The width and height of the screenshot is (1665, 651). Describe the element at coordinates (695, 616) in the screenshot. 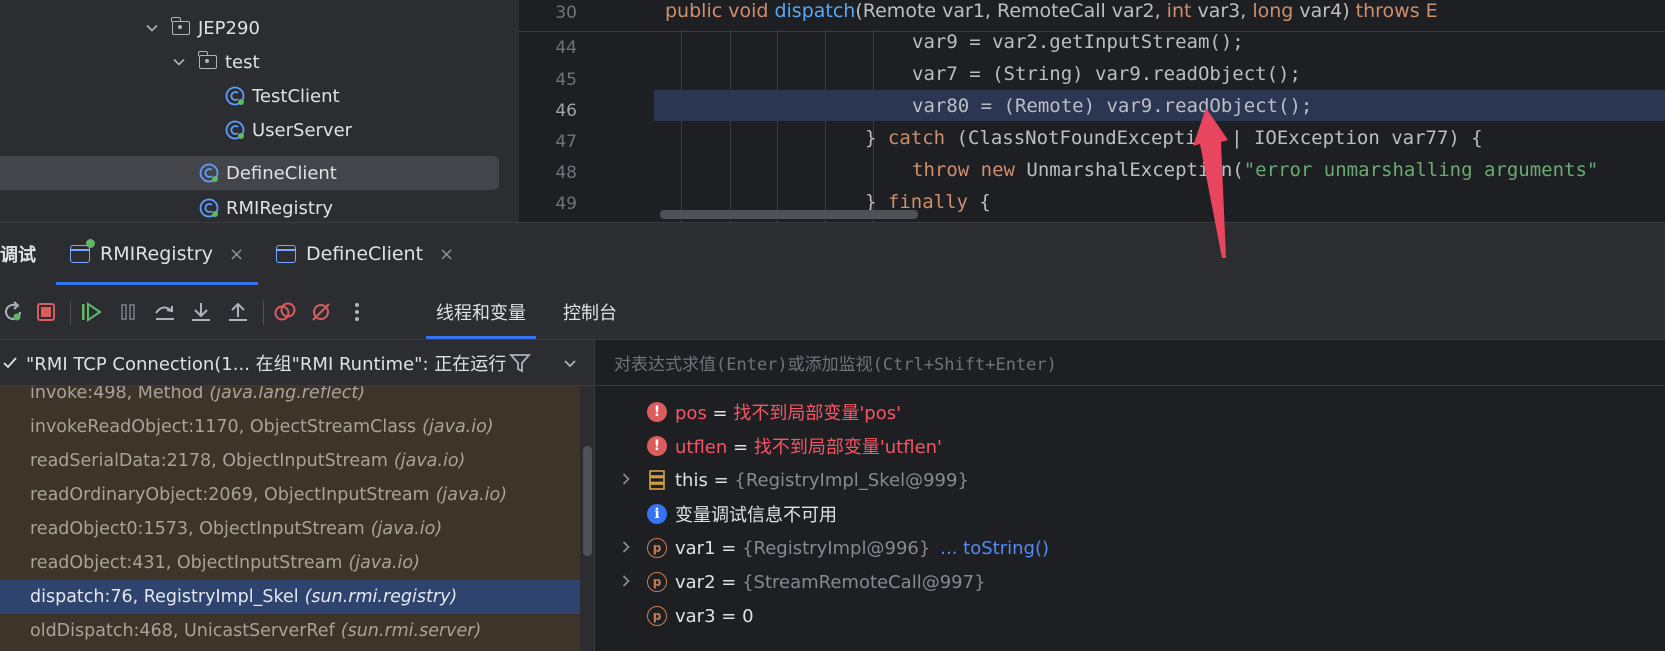

I see `variable-name: var3` at that location.